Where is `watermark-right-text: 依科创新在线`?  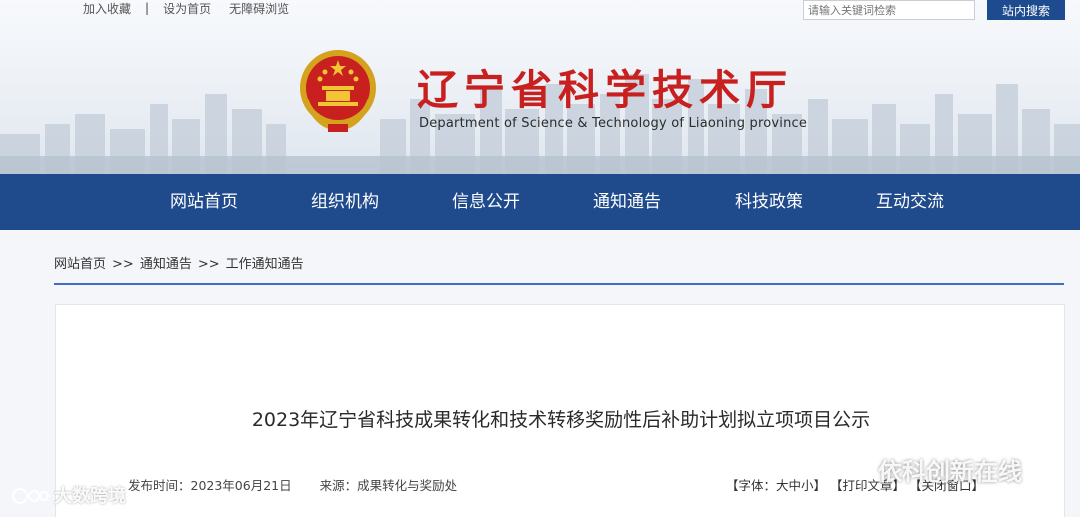 watermark-right-text: 依科创新在线 is located at coordinates (950, 472).